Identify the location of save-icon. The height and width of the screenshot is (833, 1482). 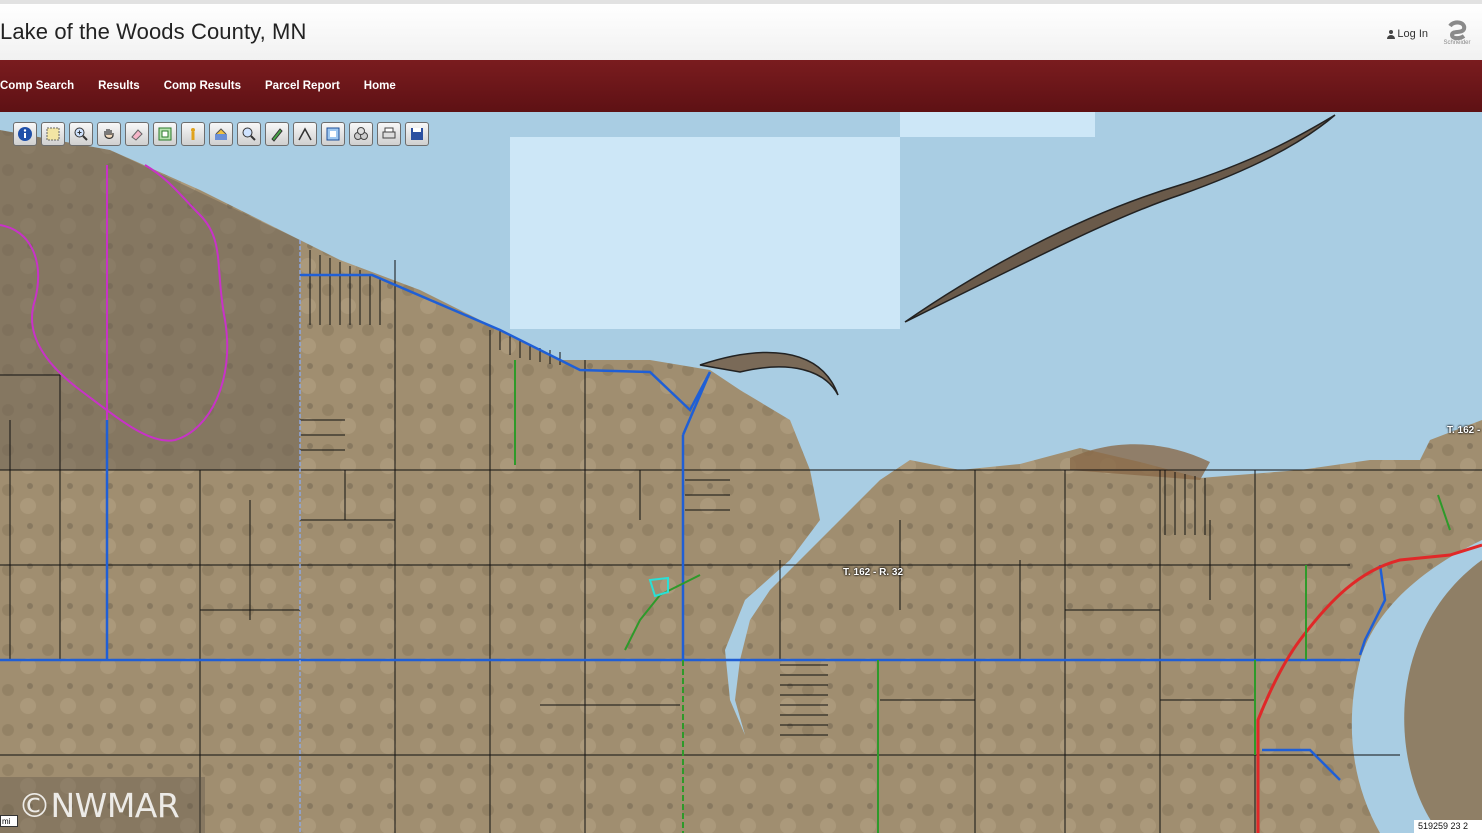
(417, 134).